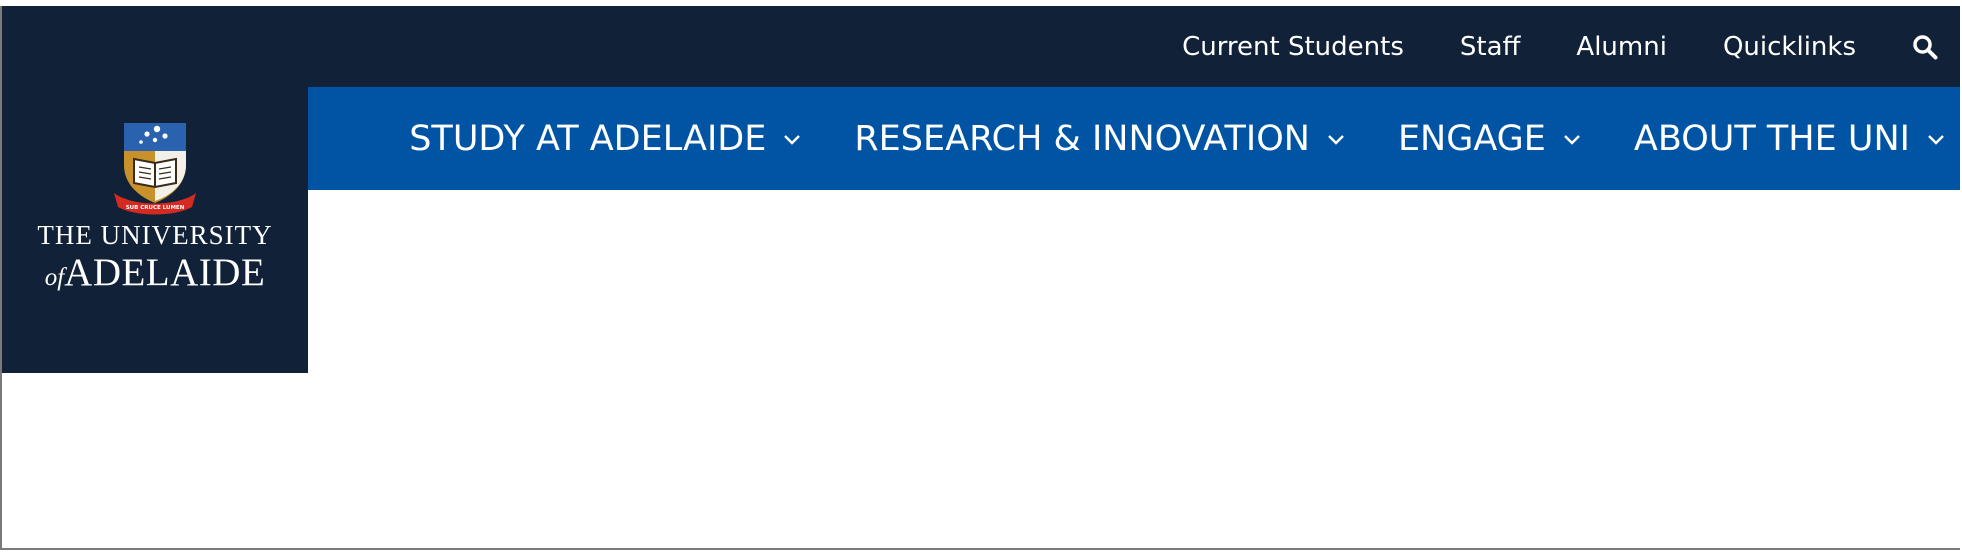  Describe the element at coordinates (1490, 47) in the screenshot. I see `utility-link-staff: Staff` at that location.